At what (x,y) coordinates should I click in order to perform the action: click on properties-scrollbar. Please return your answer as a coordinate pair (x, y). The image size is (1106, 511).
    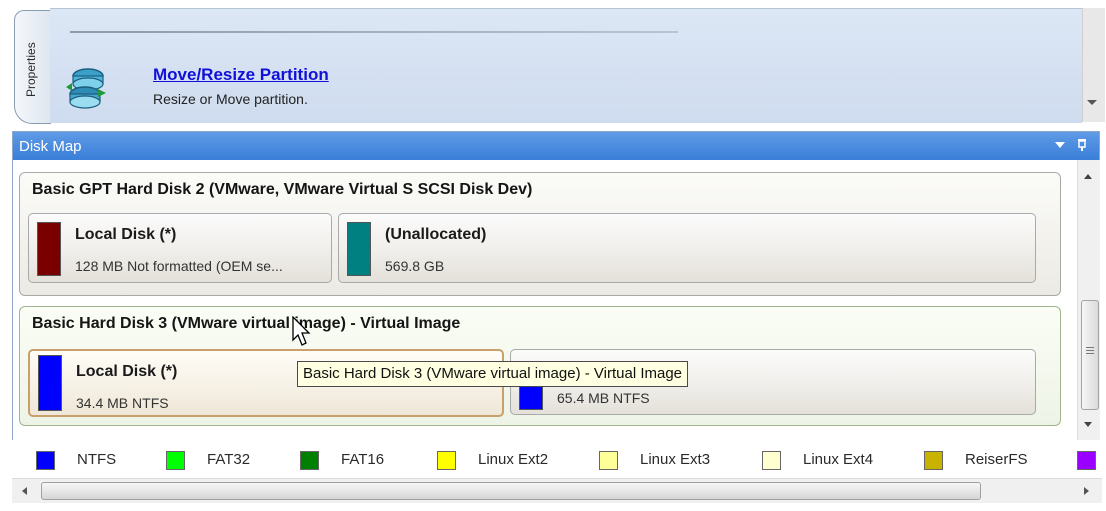
    Looking at the image, I should click on (1093, 65).